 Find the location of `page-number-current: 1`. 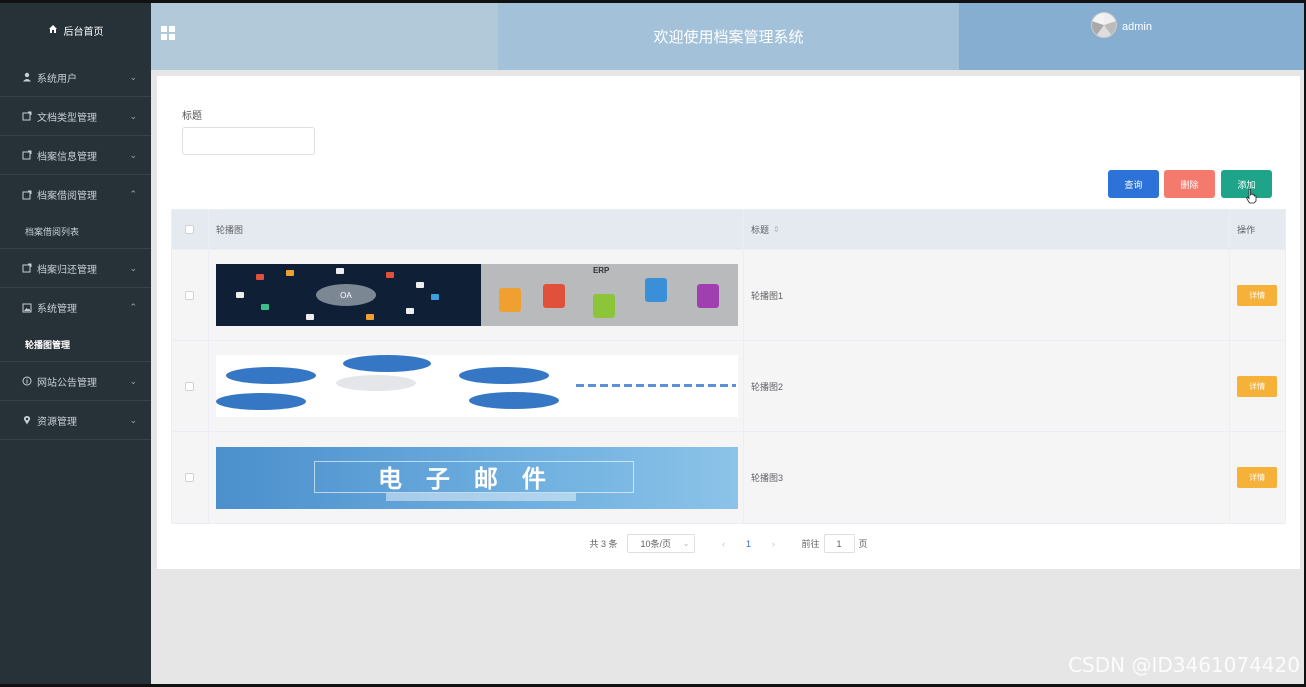

page-number-current: 1 is located at coordinates (748, 544).